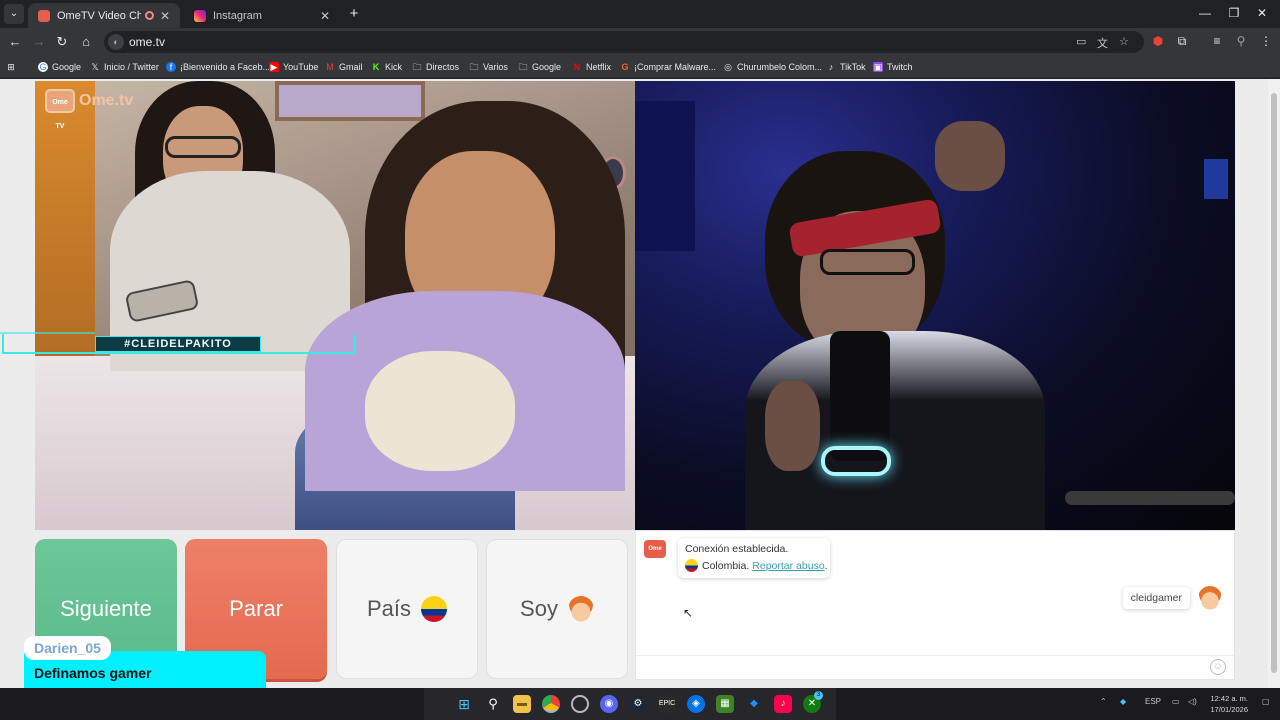 The height and width of the screenshot is (720, 1280). I want to click on search-icon: ⚲, so click(493, 704).